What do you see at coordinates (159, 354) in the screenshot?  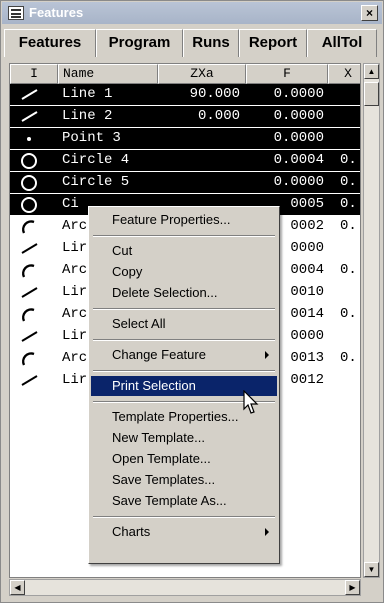 I see `menu-item-label: Change Feature` at bounding box center [159, 354].